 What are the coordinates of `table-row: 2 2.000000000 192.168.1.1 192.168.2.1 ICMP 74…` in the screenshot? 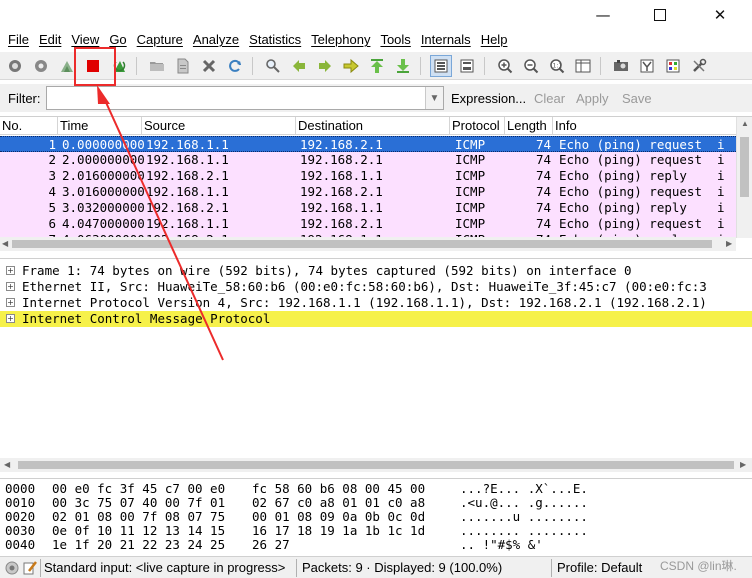 It's located at (368, 160).